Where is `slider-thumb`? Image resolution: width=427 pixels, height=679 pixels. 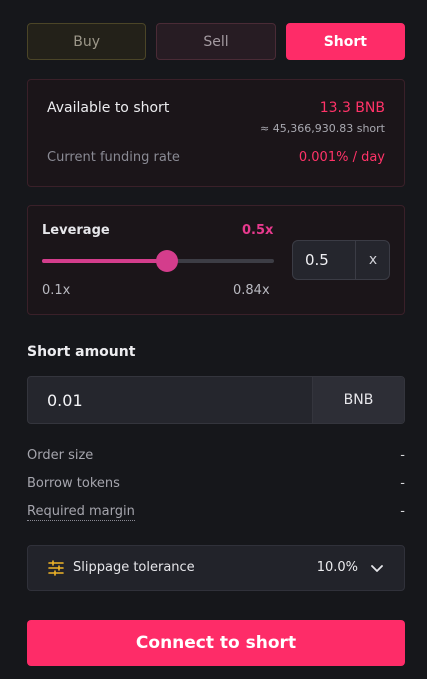 slider-thumb is located at coordinates (167, 261).